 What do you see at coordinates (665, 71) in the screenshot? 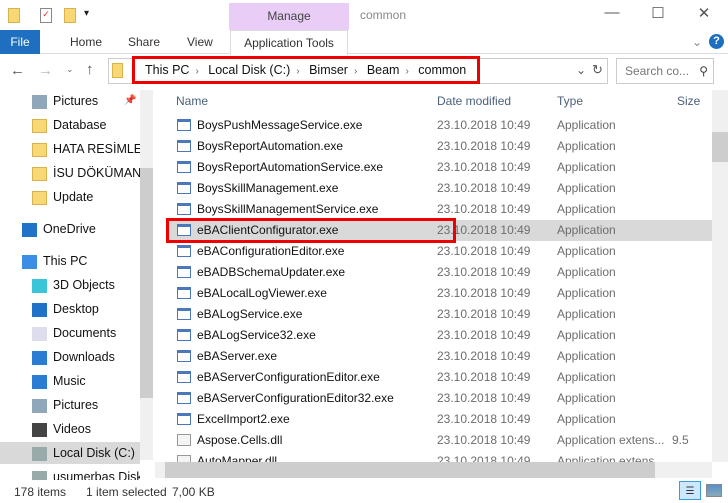
I see `search-input: Search co... ⚲` at bounding box center [665, 71].